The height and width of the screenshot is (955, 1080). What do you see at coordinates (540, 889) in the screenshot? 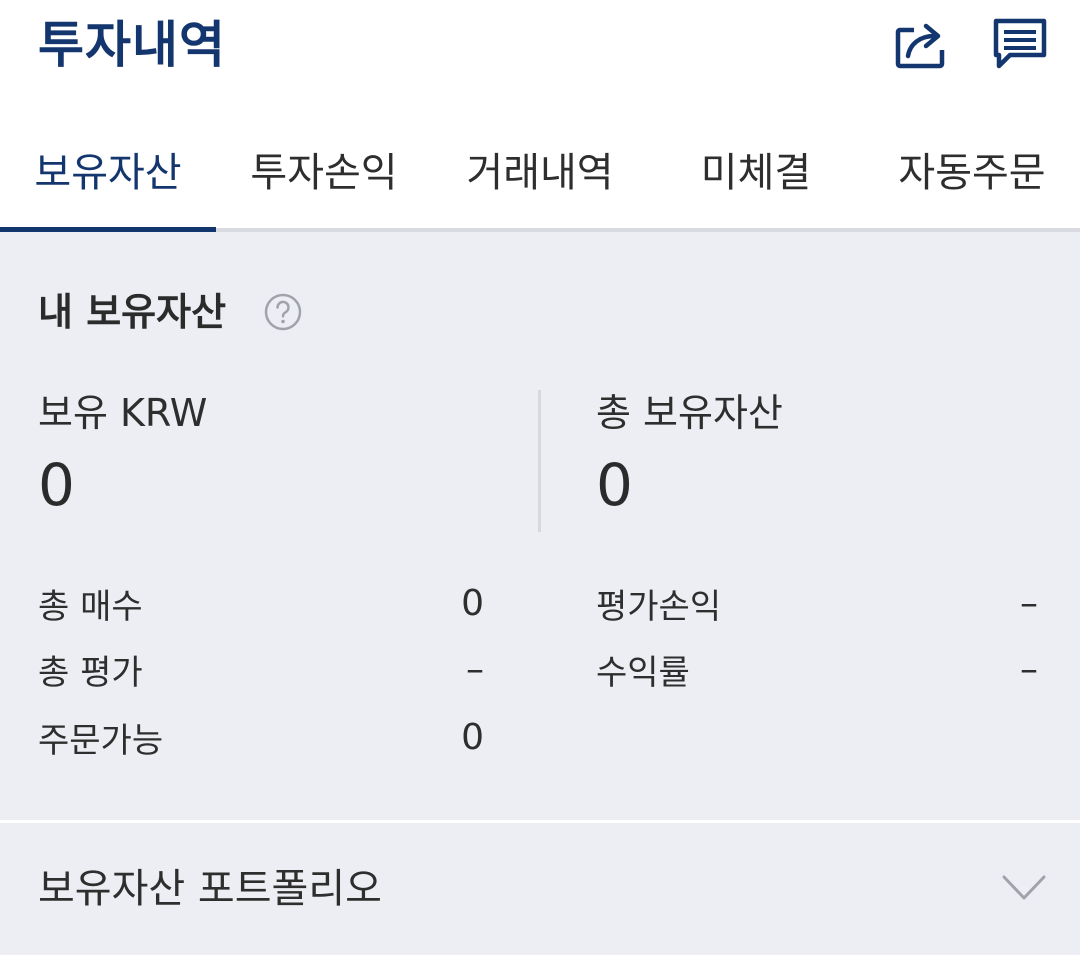
I see `portfolio-accordion: 보유자산 포트폴리오` at bounding box center [540, 889].